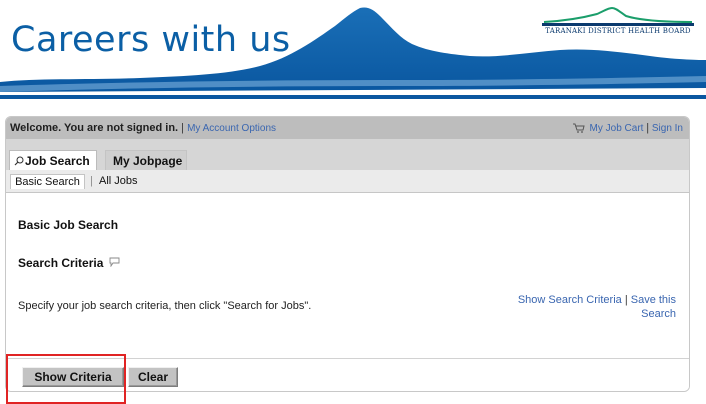  I want to click on tdhb-logo: TARANAKI DISTRICT HEALTH BOARD, so click(618, 21).